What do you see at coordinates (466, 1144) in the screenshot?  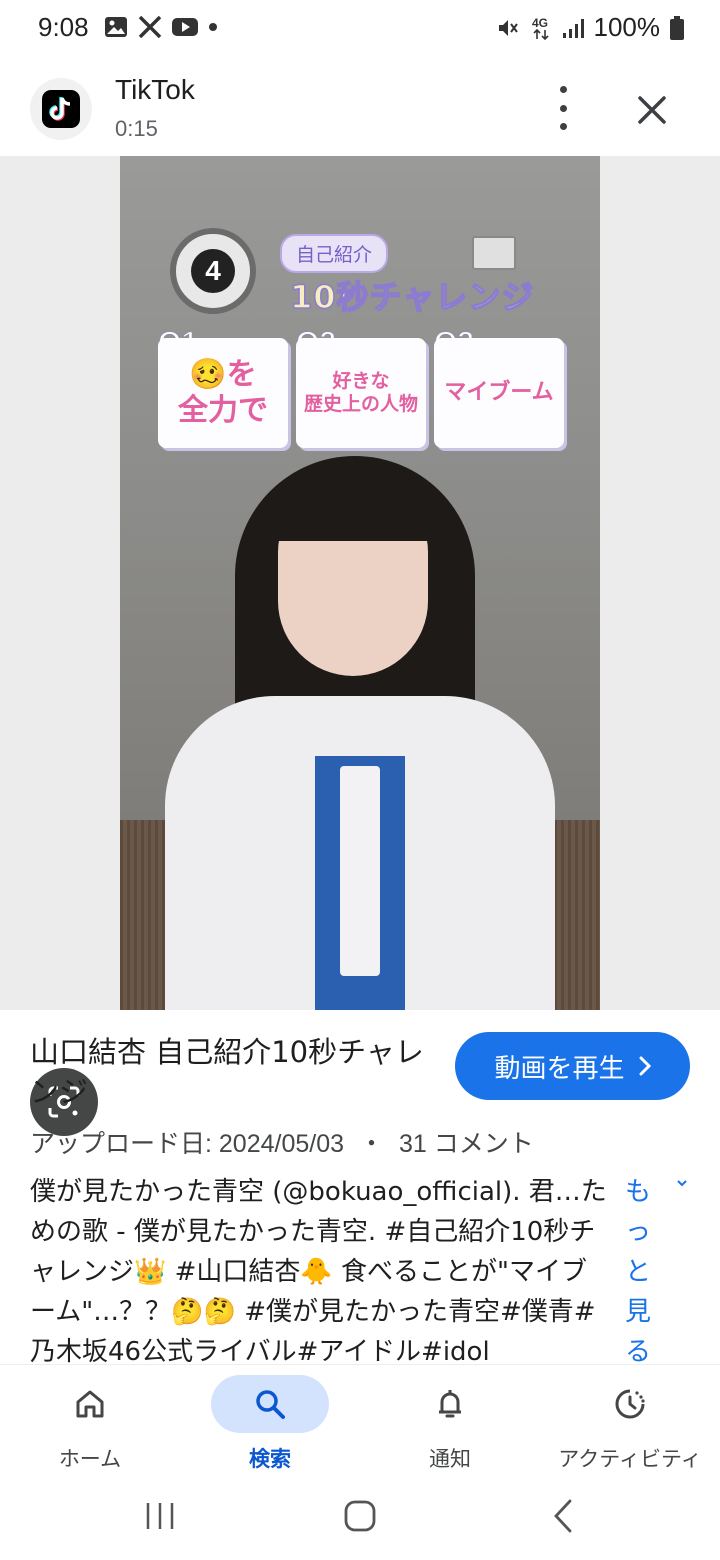 I see `comment-count: 31 コメント` at bounding box center [466, 1144].